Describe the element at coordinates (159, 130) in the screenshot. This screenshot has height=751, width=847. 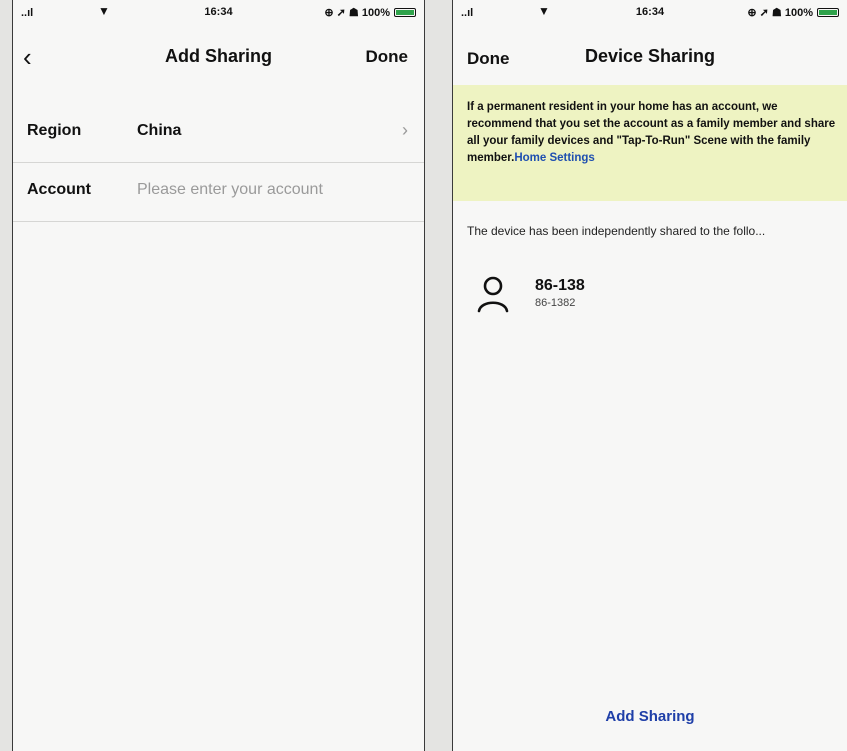
I see `region-value: China` at that location.